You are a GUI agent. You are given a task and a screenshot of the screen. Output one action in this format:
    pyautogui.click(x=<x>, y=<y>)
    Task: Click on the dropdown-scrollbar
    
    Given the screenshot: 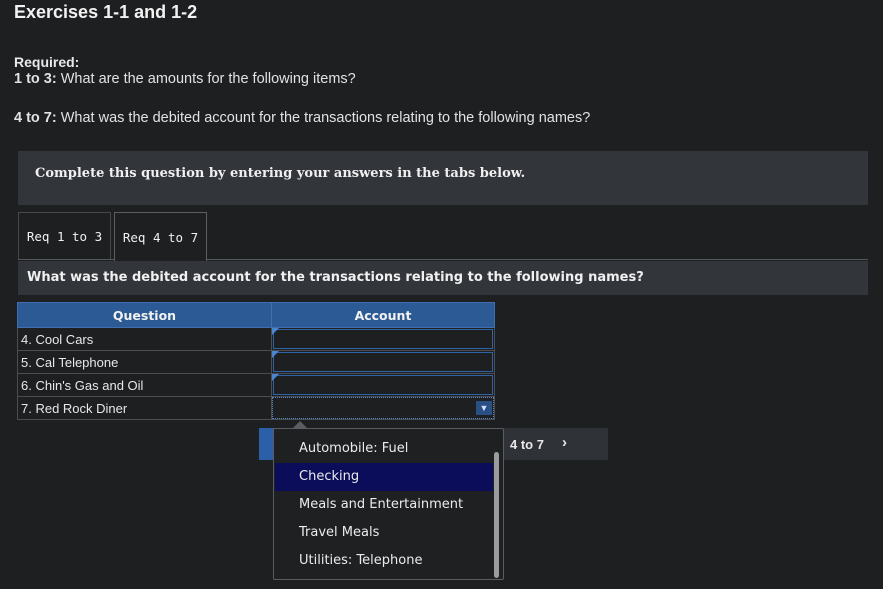 What is the action you would take?
    pyautogui.click(x=496, y=515)
    